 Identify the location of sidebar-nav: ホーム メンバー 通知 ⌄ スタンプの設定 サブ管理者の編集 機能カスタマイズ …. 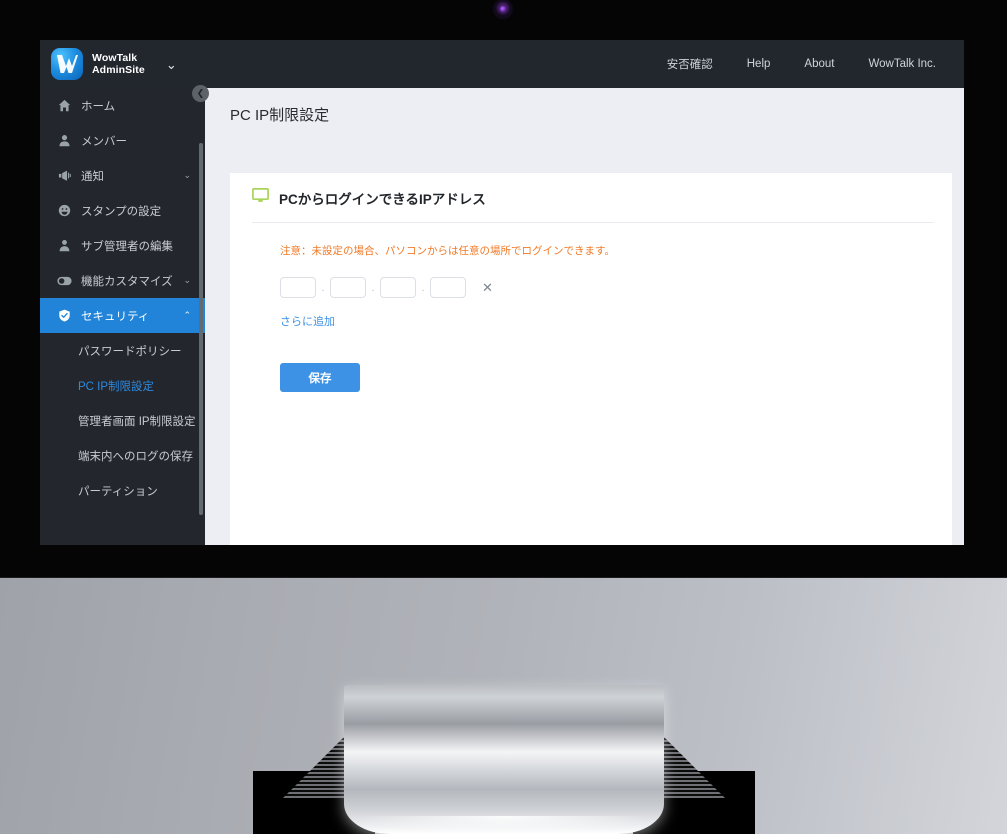
(122, 316).